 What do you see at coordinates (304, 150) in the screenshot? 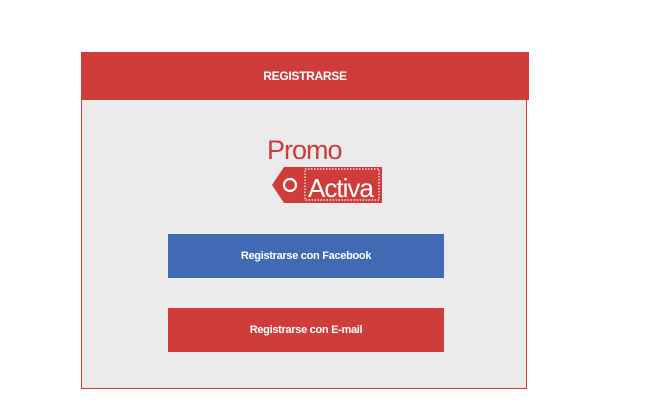
I see `logo-word-promo: Promo` at bounding box center [304, 150].